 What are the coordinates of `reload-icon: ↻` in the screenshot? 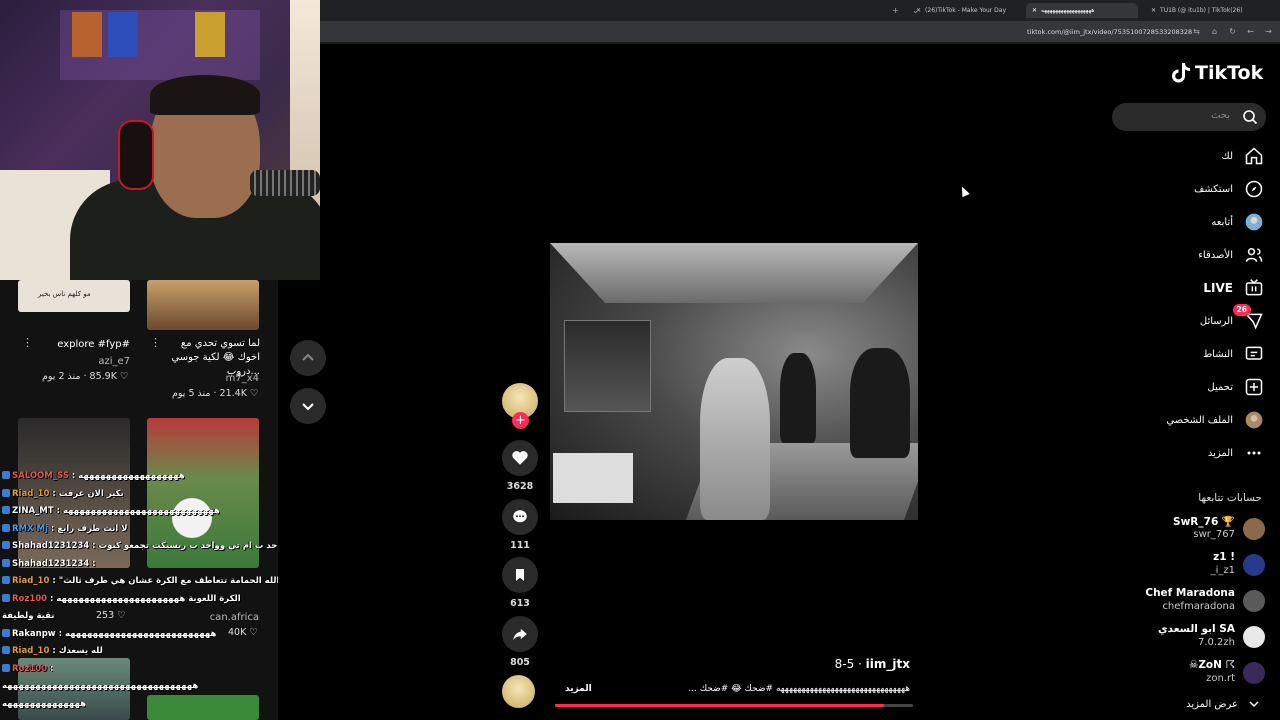 It's located at (1232, 31).